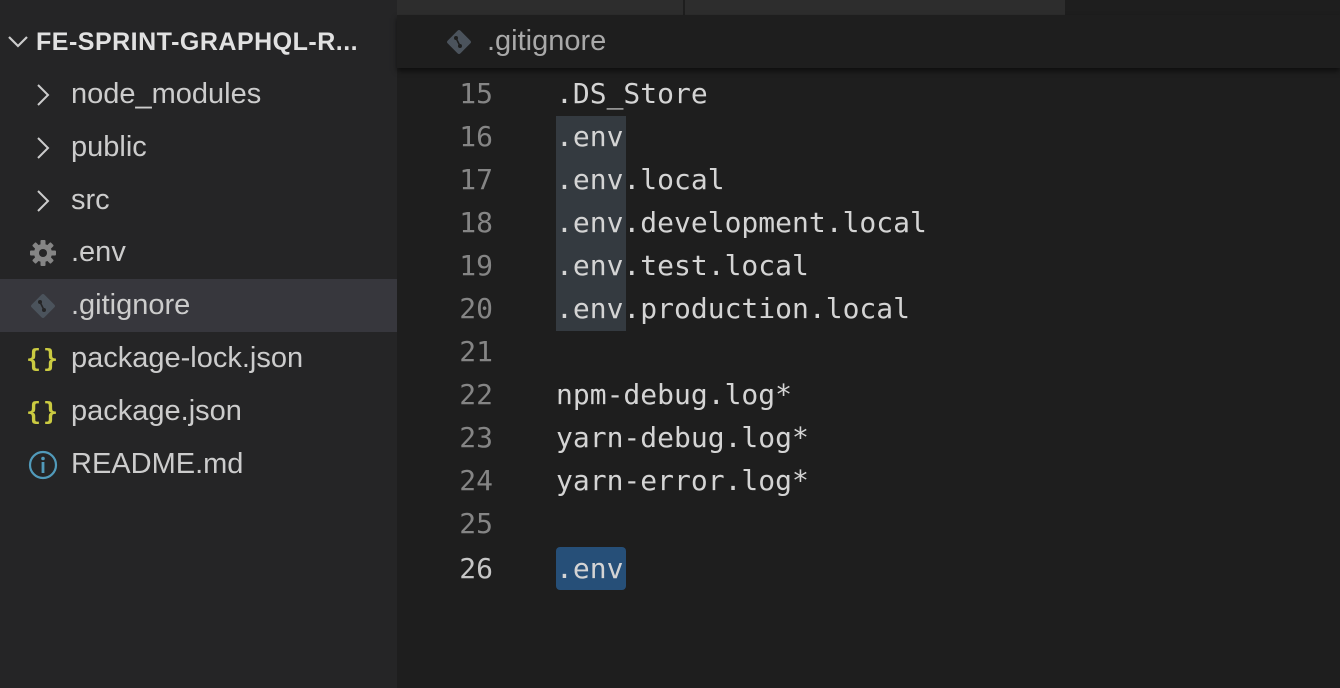 The image size is (1340, 688). Describe the element at coordinates (166, 94) in the screenshot. I see `tree-item-label: node_modules` at that location.